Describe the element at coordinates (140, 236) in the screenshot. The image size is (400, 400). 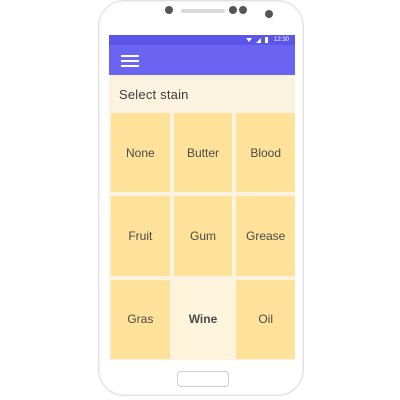
I see `stain-option-fruit: Fruit` at that location.